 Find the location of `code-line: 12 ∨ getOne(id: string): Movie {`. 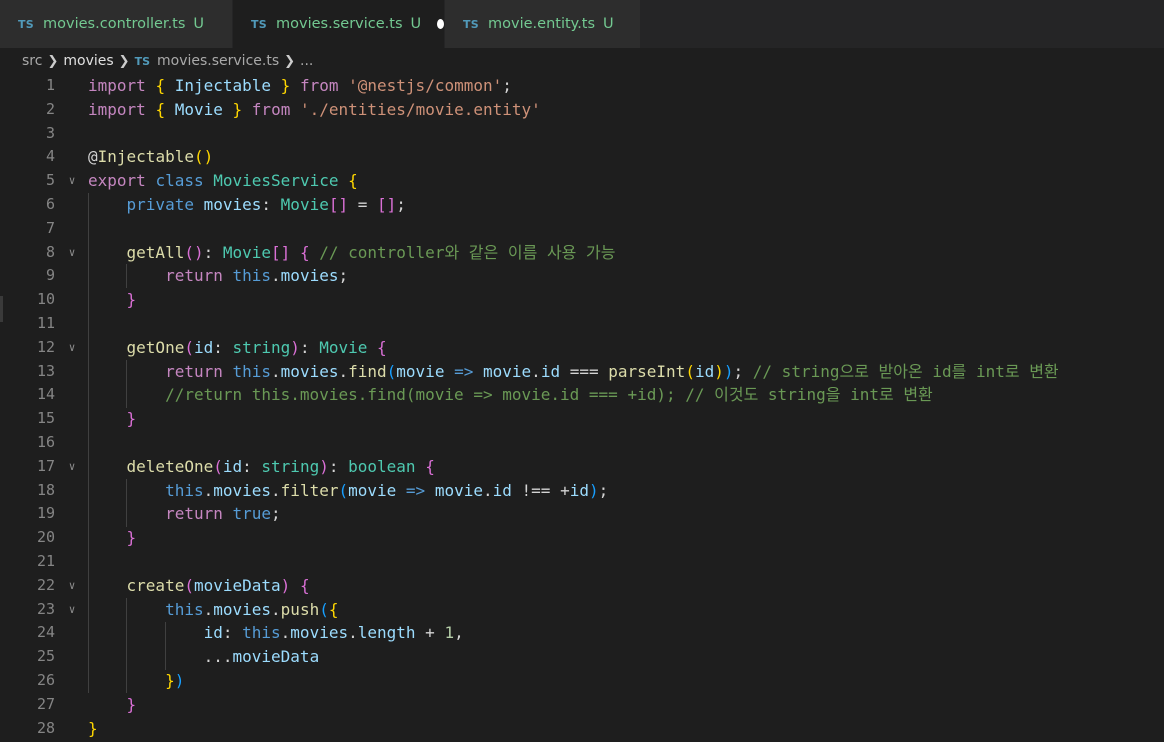

code-line: 12 ∨ getOne(id: string): Movie { is located at coordinates (582, 348).